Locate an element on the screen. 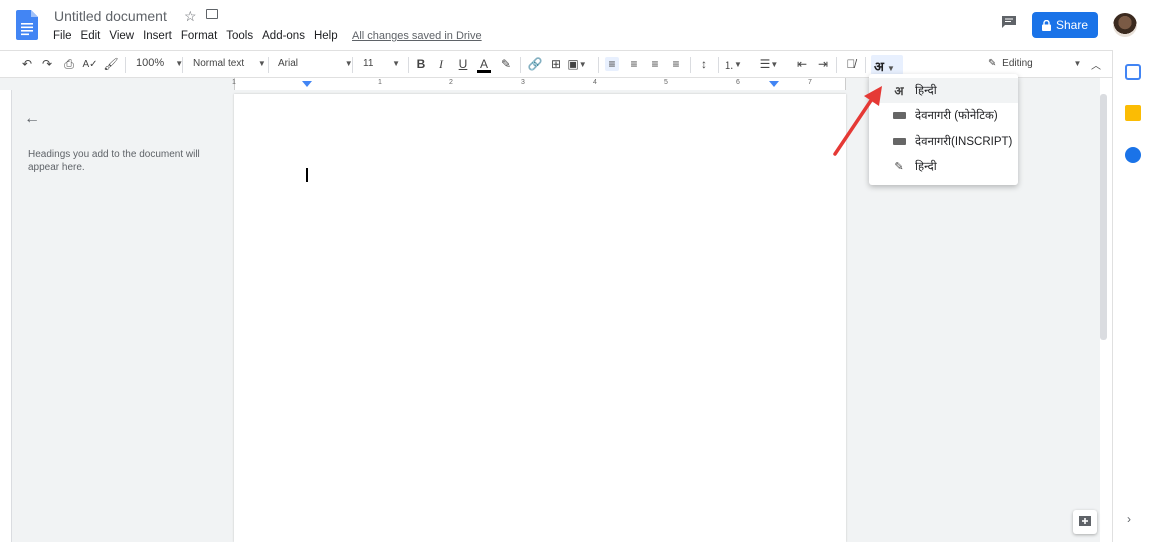  docs-logo-icon is located at coordinates (27, 25).